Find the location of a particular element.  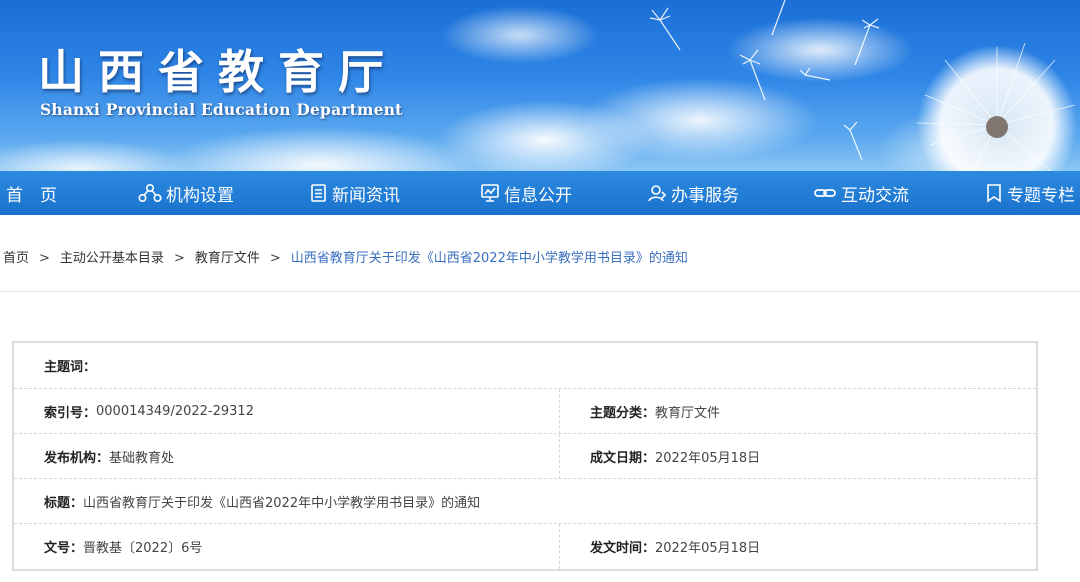

user-service-icon is located at coordinates (657, 193).